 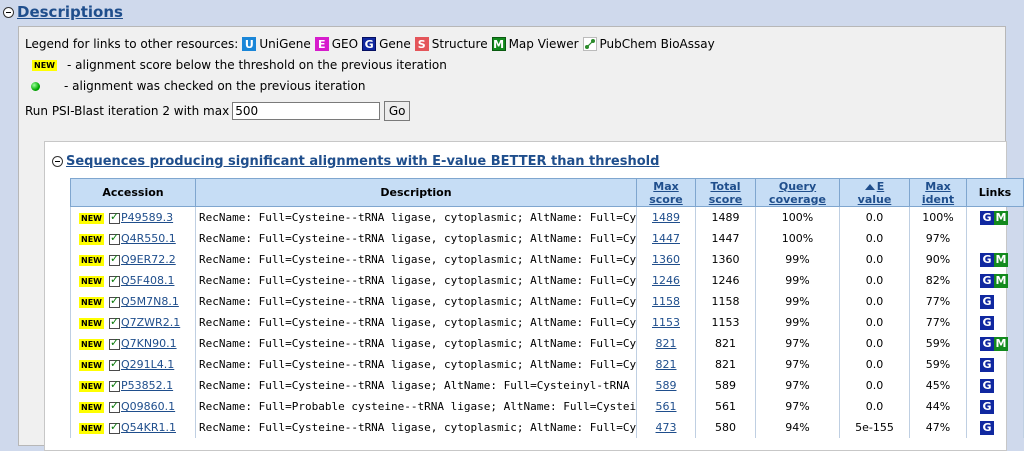 I want to click on accession-link: Q4R550.1, so click(x=148, y=238).